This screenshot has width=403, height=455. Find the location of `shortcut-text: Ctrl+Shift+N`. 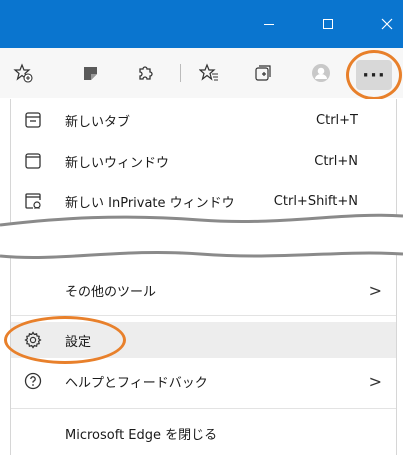

shortcut-text: Ctrl+Shift+N is located at coordinates (315, 201).